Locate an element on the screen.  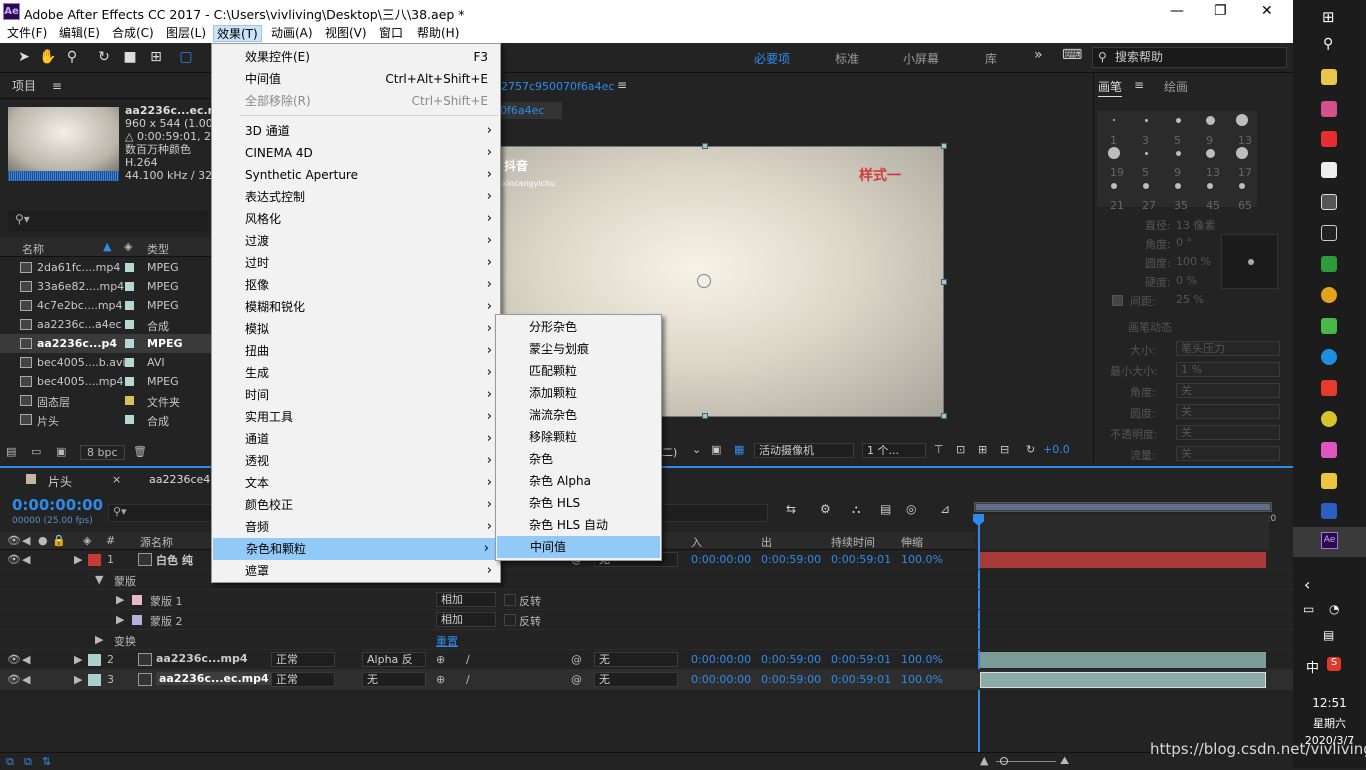
parent-pickwhip-icon: @ is located at coordinates (576, 679).